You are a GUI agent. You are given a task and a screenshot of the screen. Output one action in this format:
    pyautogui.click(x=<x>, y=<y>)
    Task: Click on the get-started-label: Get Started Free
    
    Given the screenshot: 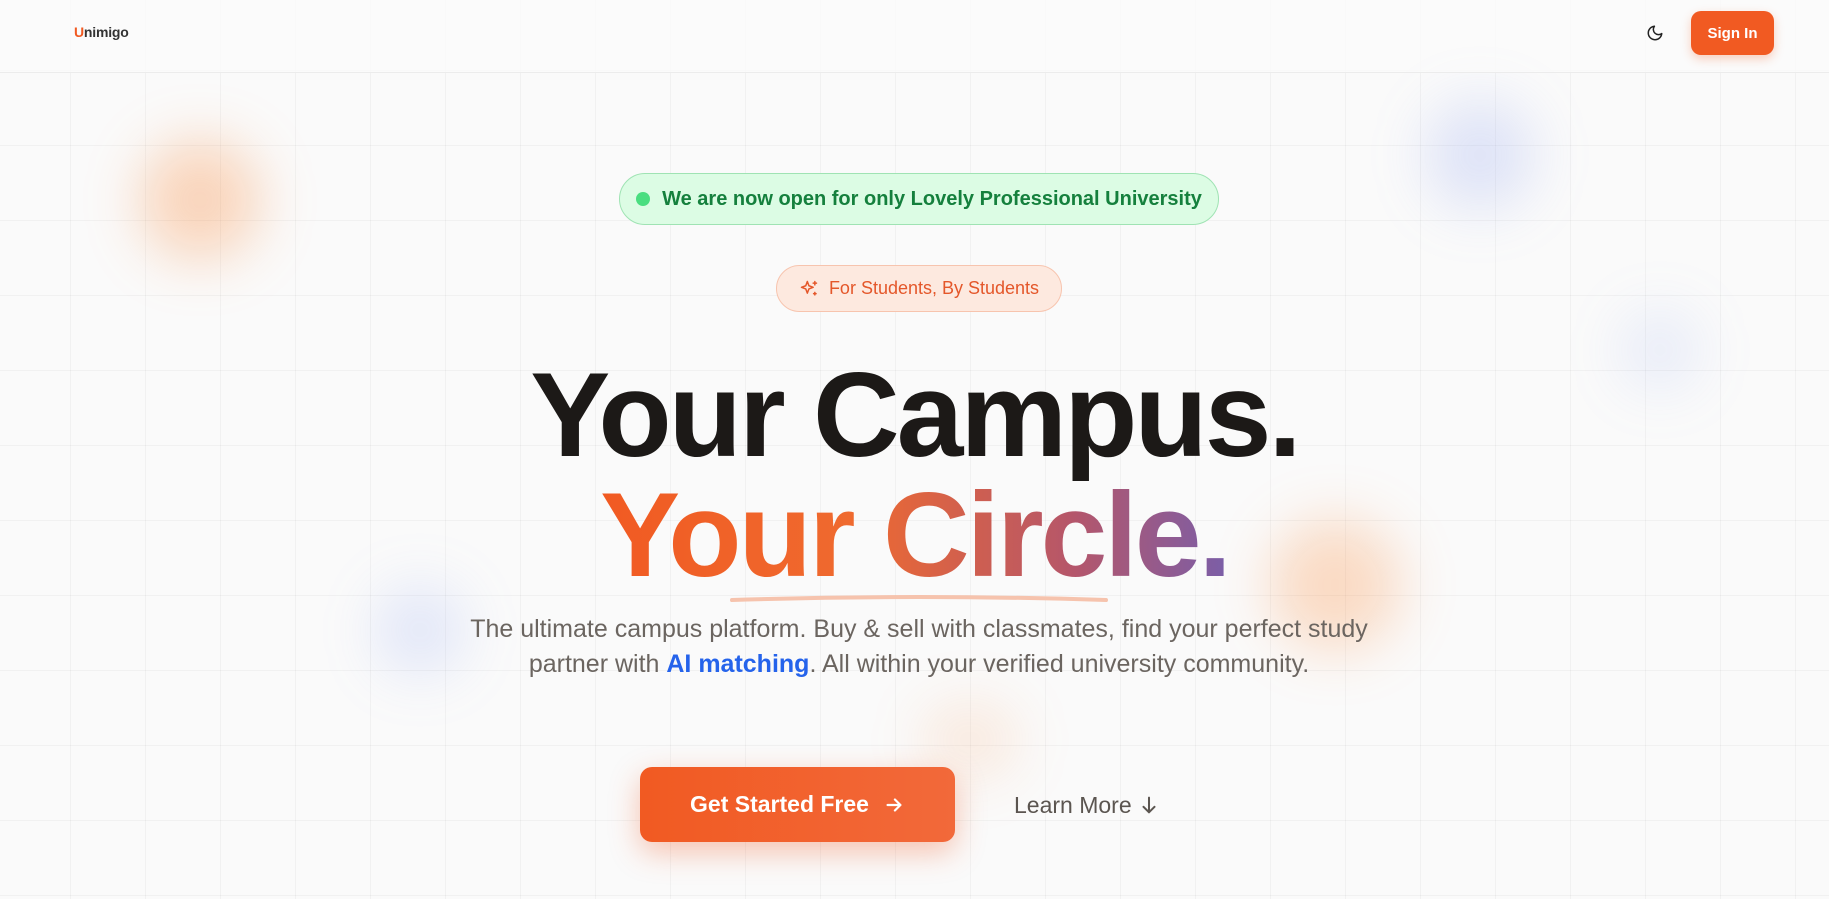 What is the action you would take?
    pyautogui.click(x=779, y=804)
    